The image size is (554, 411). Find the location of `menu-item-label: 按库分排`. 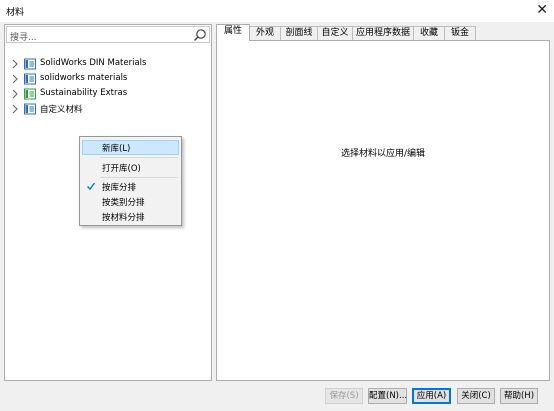

menu-item-label: 按库分排 is located at coordinates (119, 188).